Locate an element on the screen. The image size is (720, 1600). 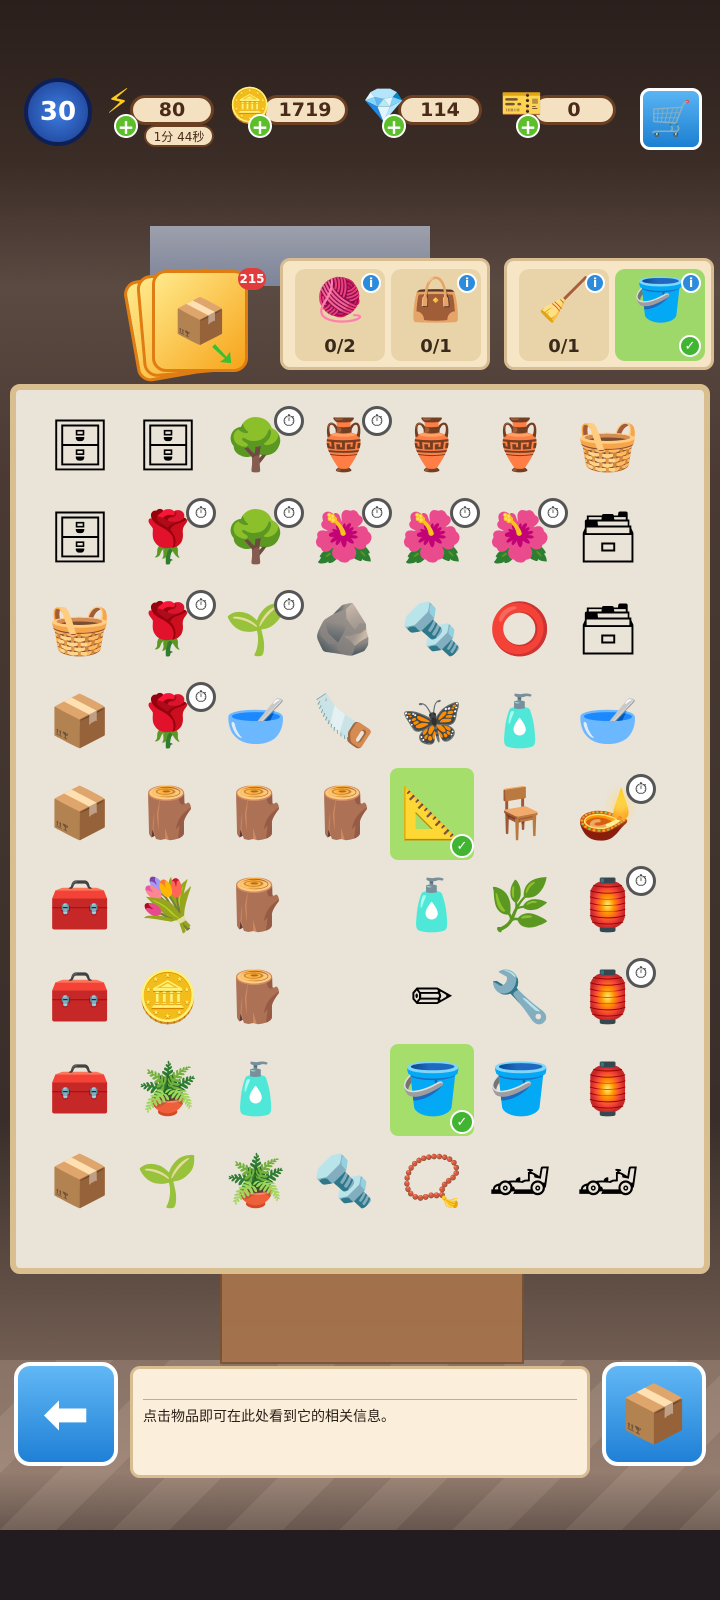
shop-cart-button: 🛒 is located at coordinates (671, 119).